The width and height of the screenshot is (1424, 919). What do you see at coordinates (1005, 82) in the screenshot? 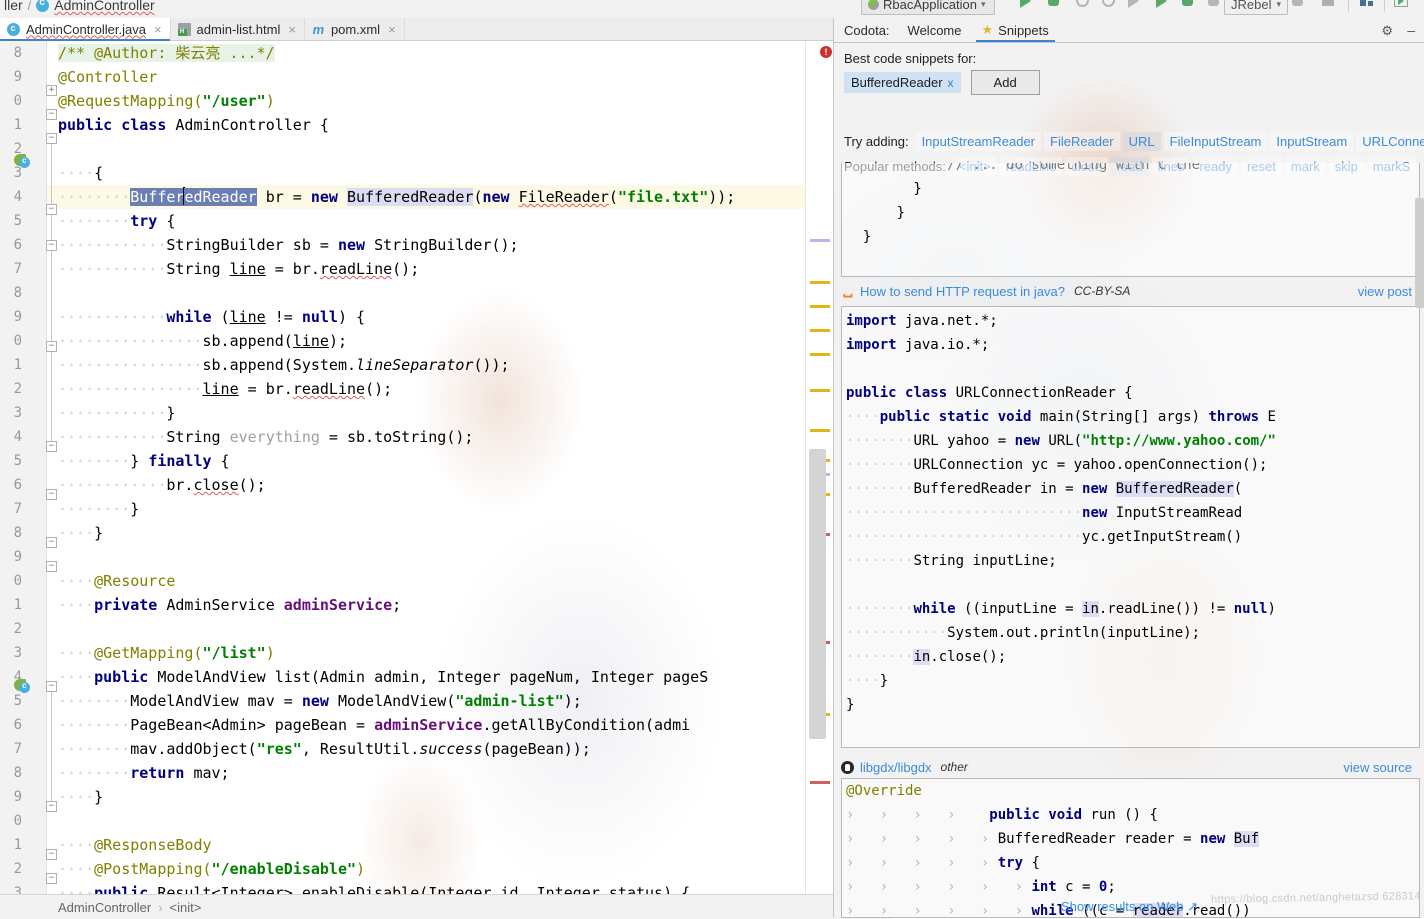
I see `add-button: Add` at bounding box center [1005, 82].